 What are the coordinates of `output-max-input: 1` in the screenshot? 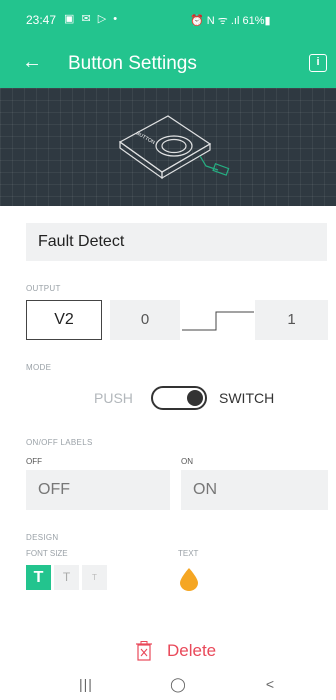 It's located at (291, 320).